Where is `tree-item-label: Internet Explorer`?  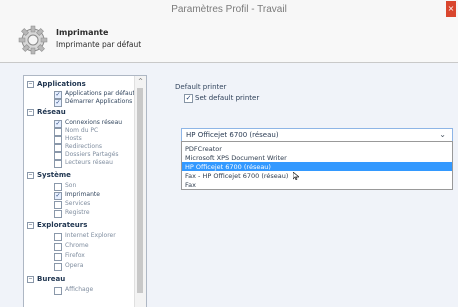 tree-item-label: Internet Explorer is located at coordinates (90, 235).